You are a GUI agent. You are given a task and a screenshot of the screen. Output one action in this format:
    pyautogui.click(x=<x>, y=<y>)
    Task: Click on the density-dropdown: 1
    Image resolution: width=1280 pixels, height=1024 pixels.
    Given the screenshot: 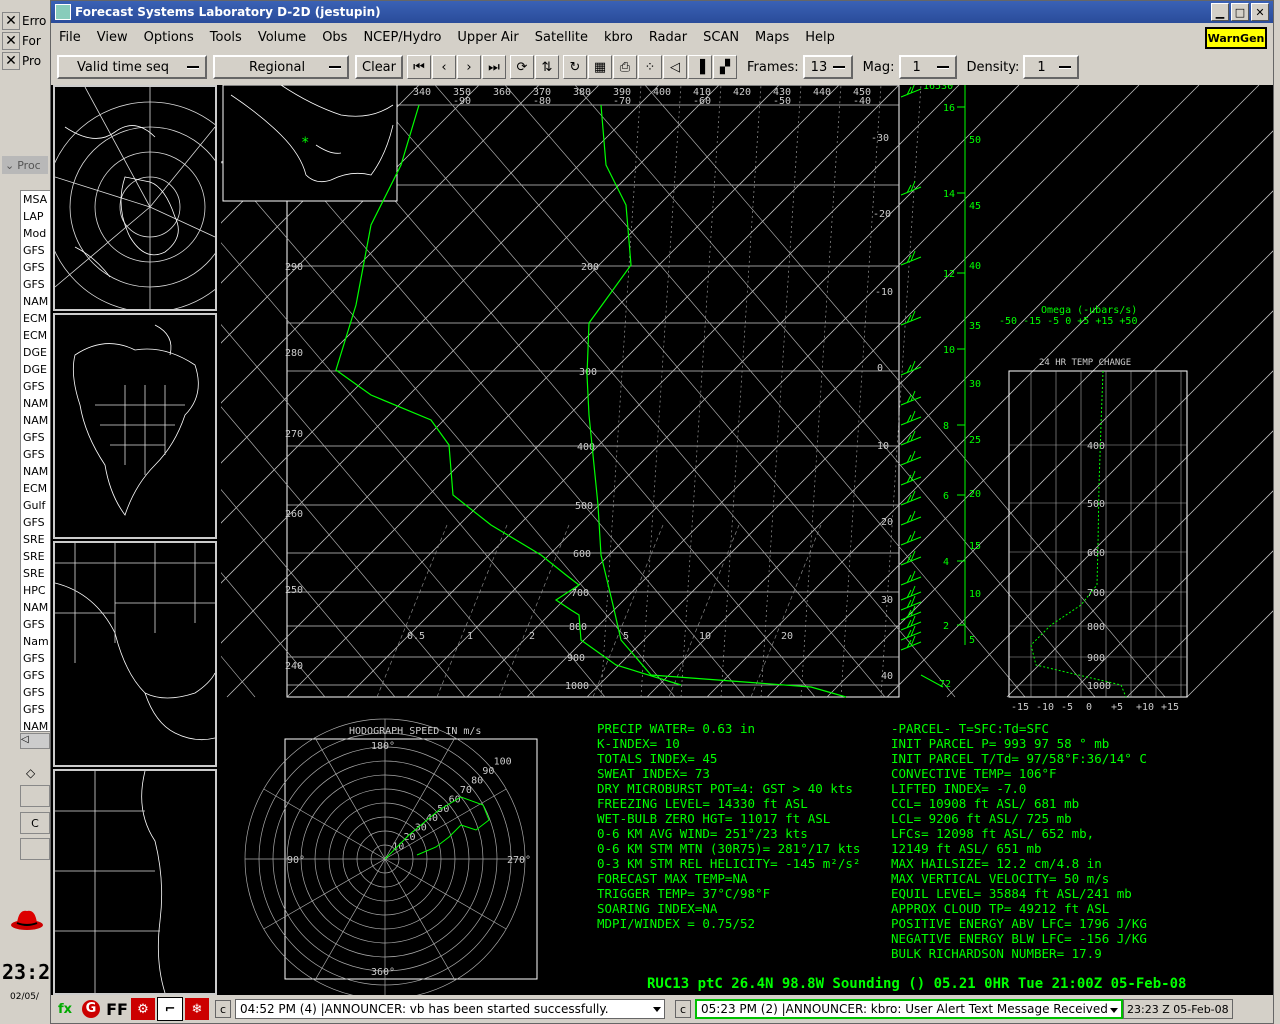 What is the action you would take?
    pyautogui.click(x=1051, y=67)
    